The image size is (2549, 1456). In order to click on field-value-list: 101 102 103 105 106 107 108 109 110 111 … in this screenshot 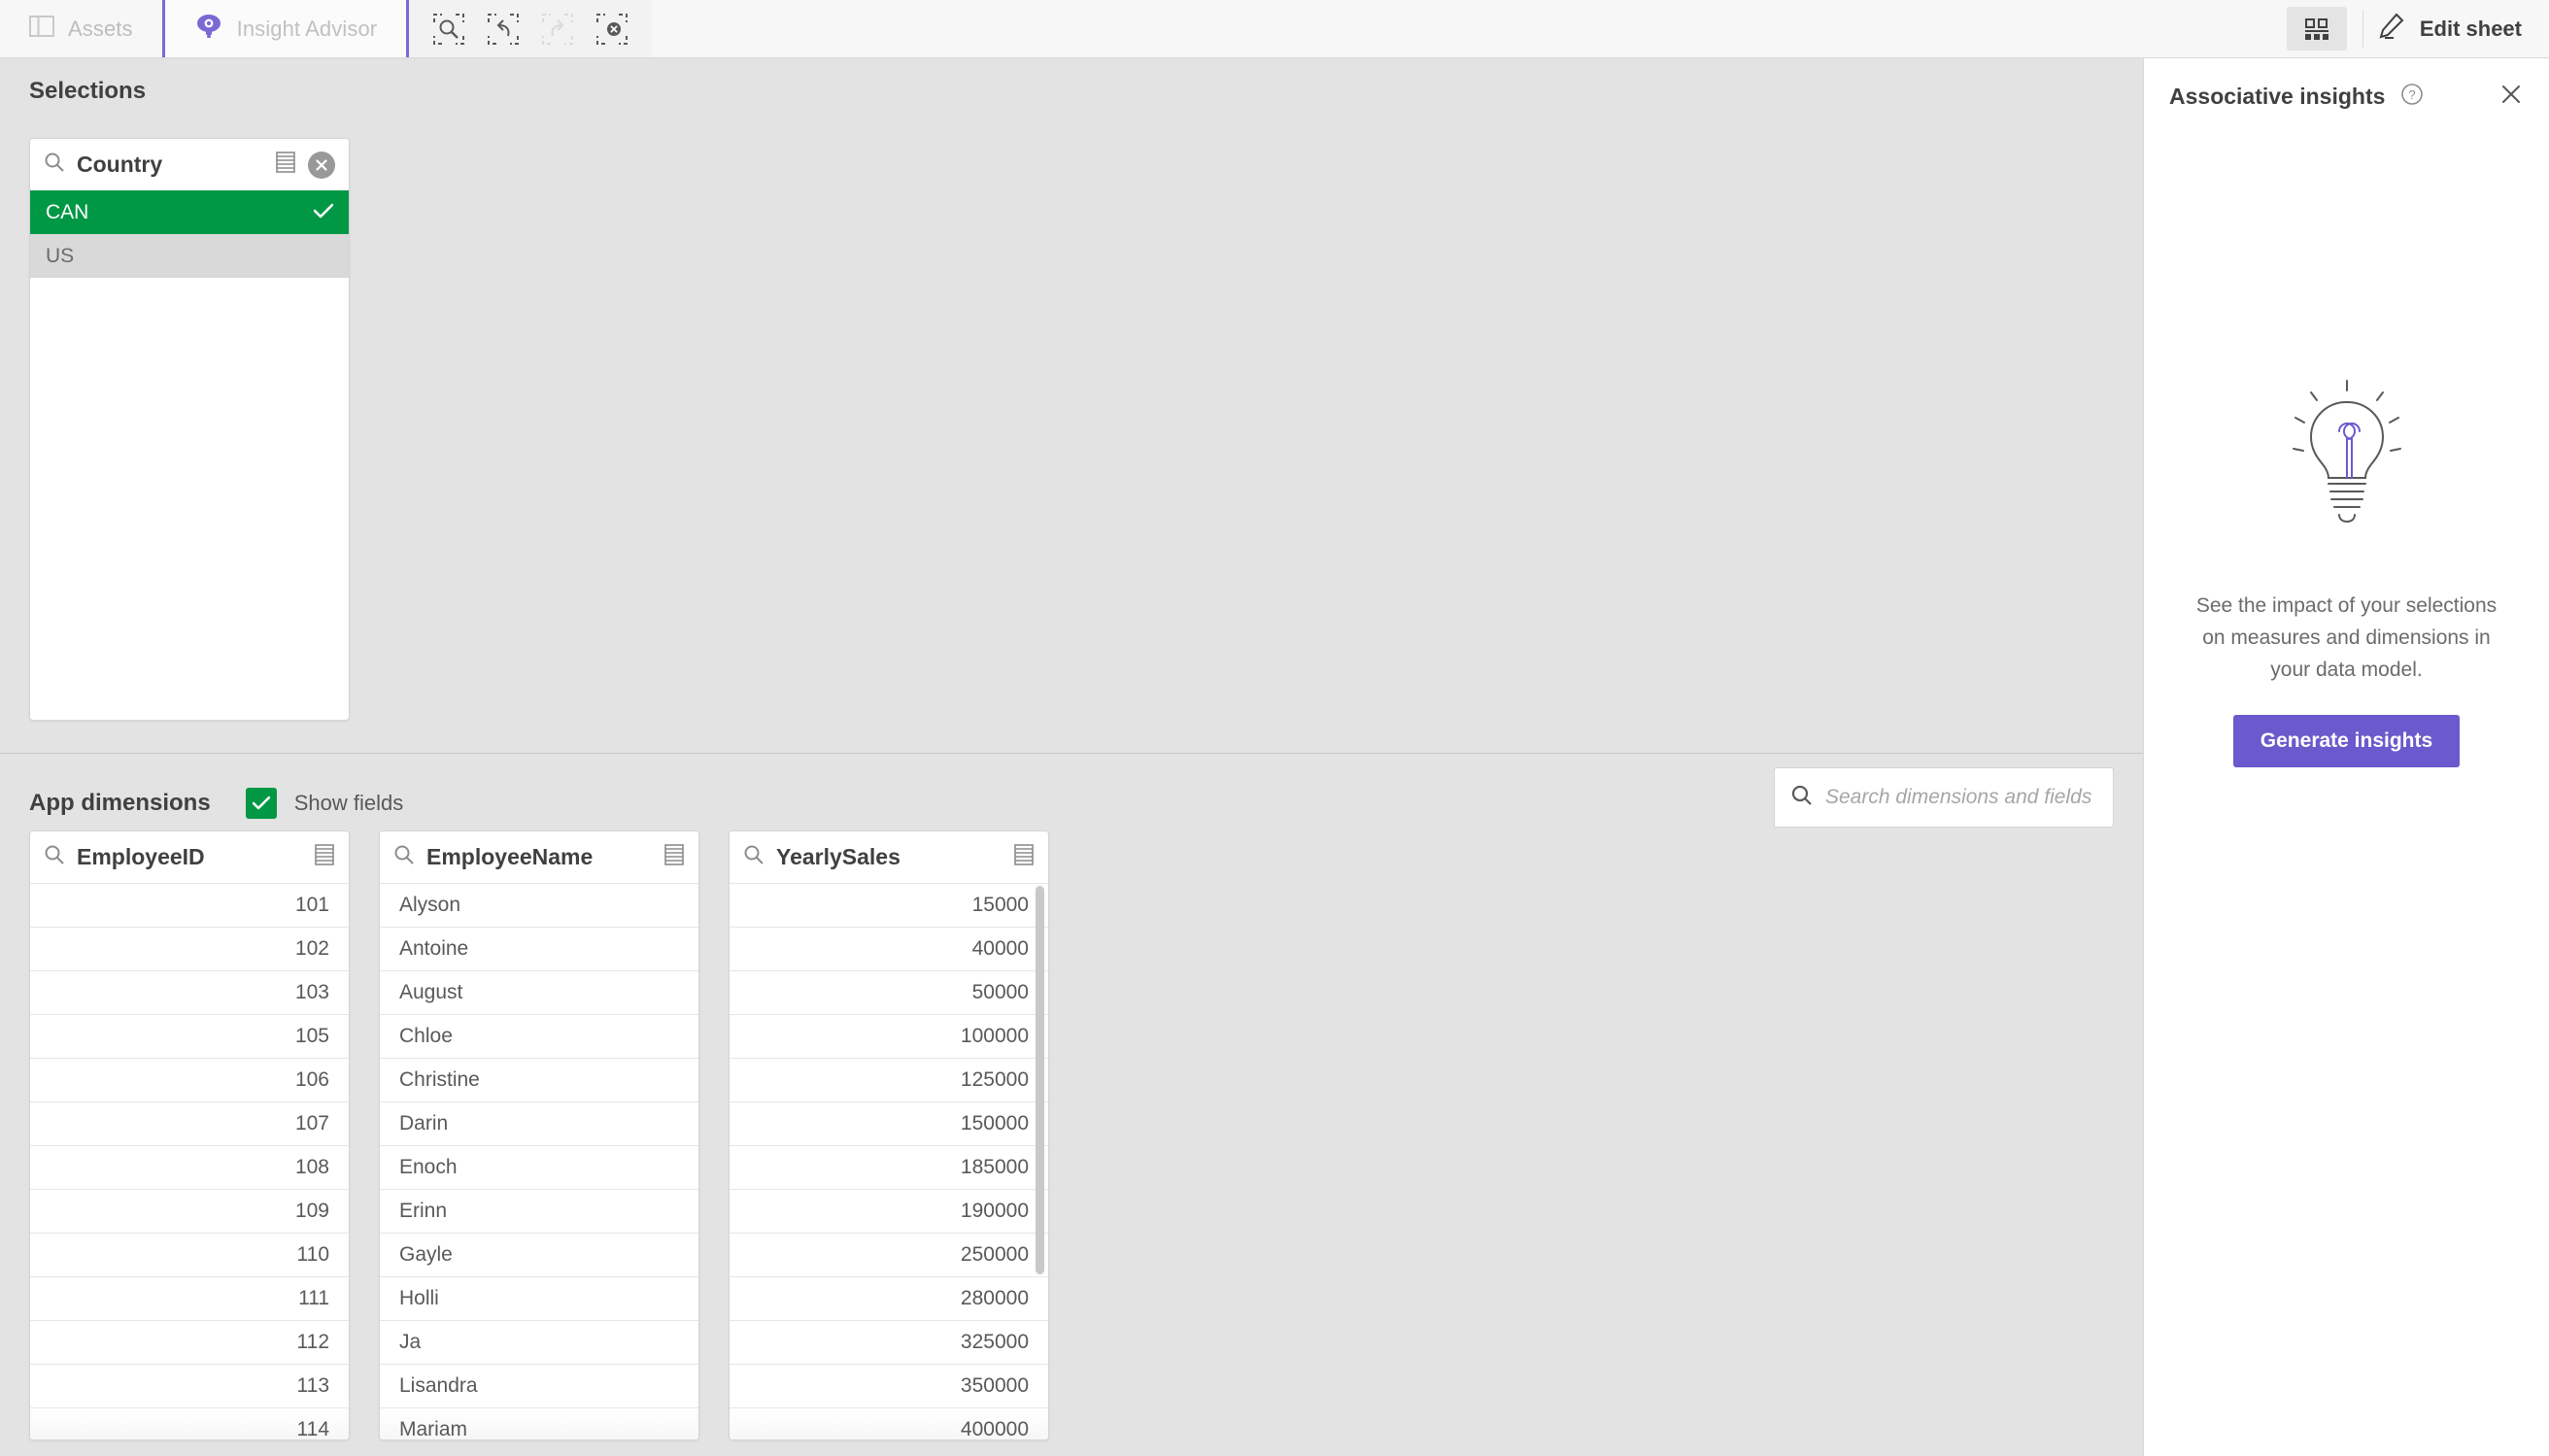, I will do `click(189, 1161)`.